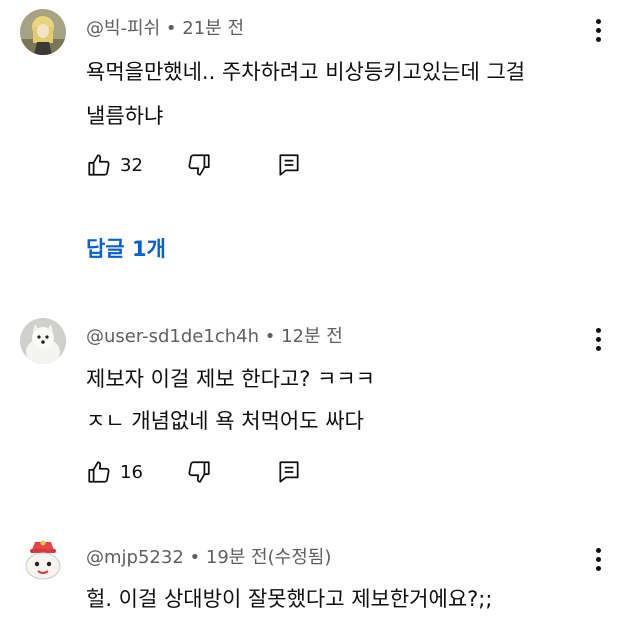  I want to click on cartoon-character-avatar, so click(43, 561).